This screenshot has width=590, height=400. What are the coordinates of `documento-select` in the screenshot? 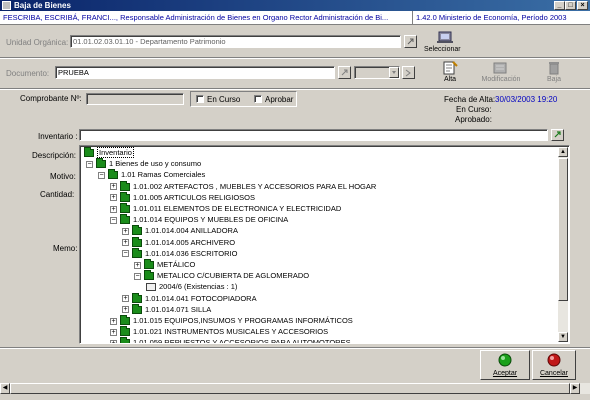 It's located at (377, 72).